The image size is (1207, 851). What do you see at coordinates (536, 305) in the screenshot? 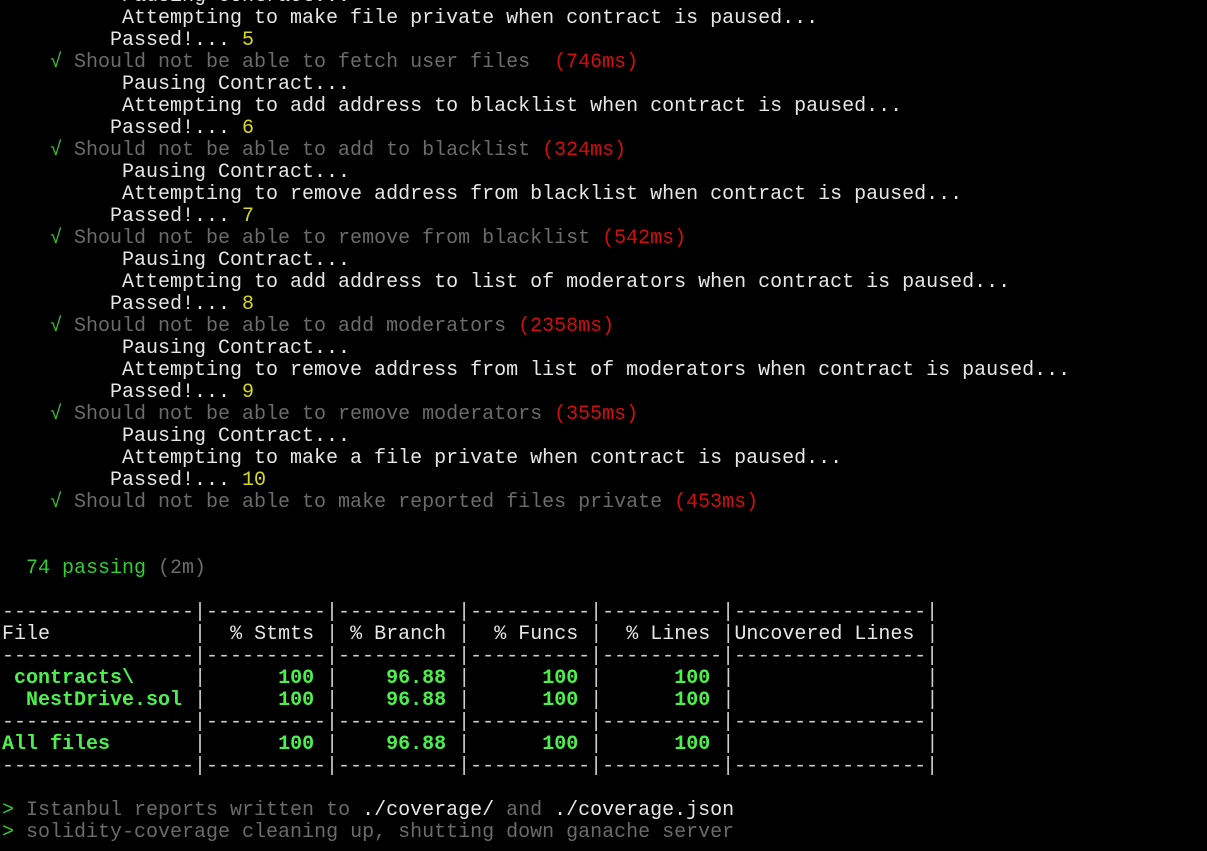
I see `log-line: Passed!... 8` at bounding box center [536, 305].